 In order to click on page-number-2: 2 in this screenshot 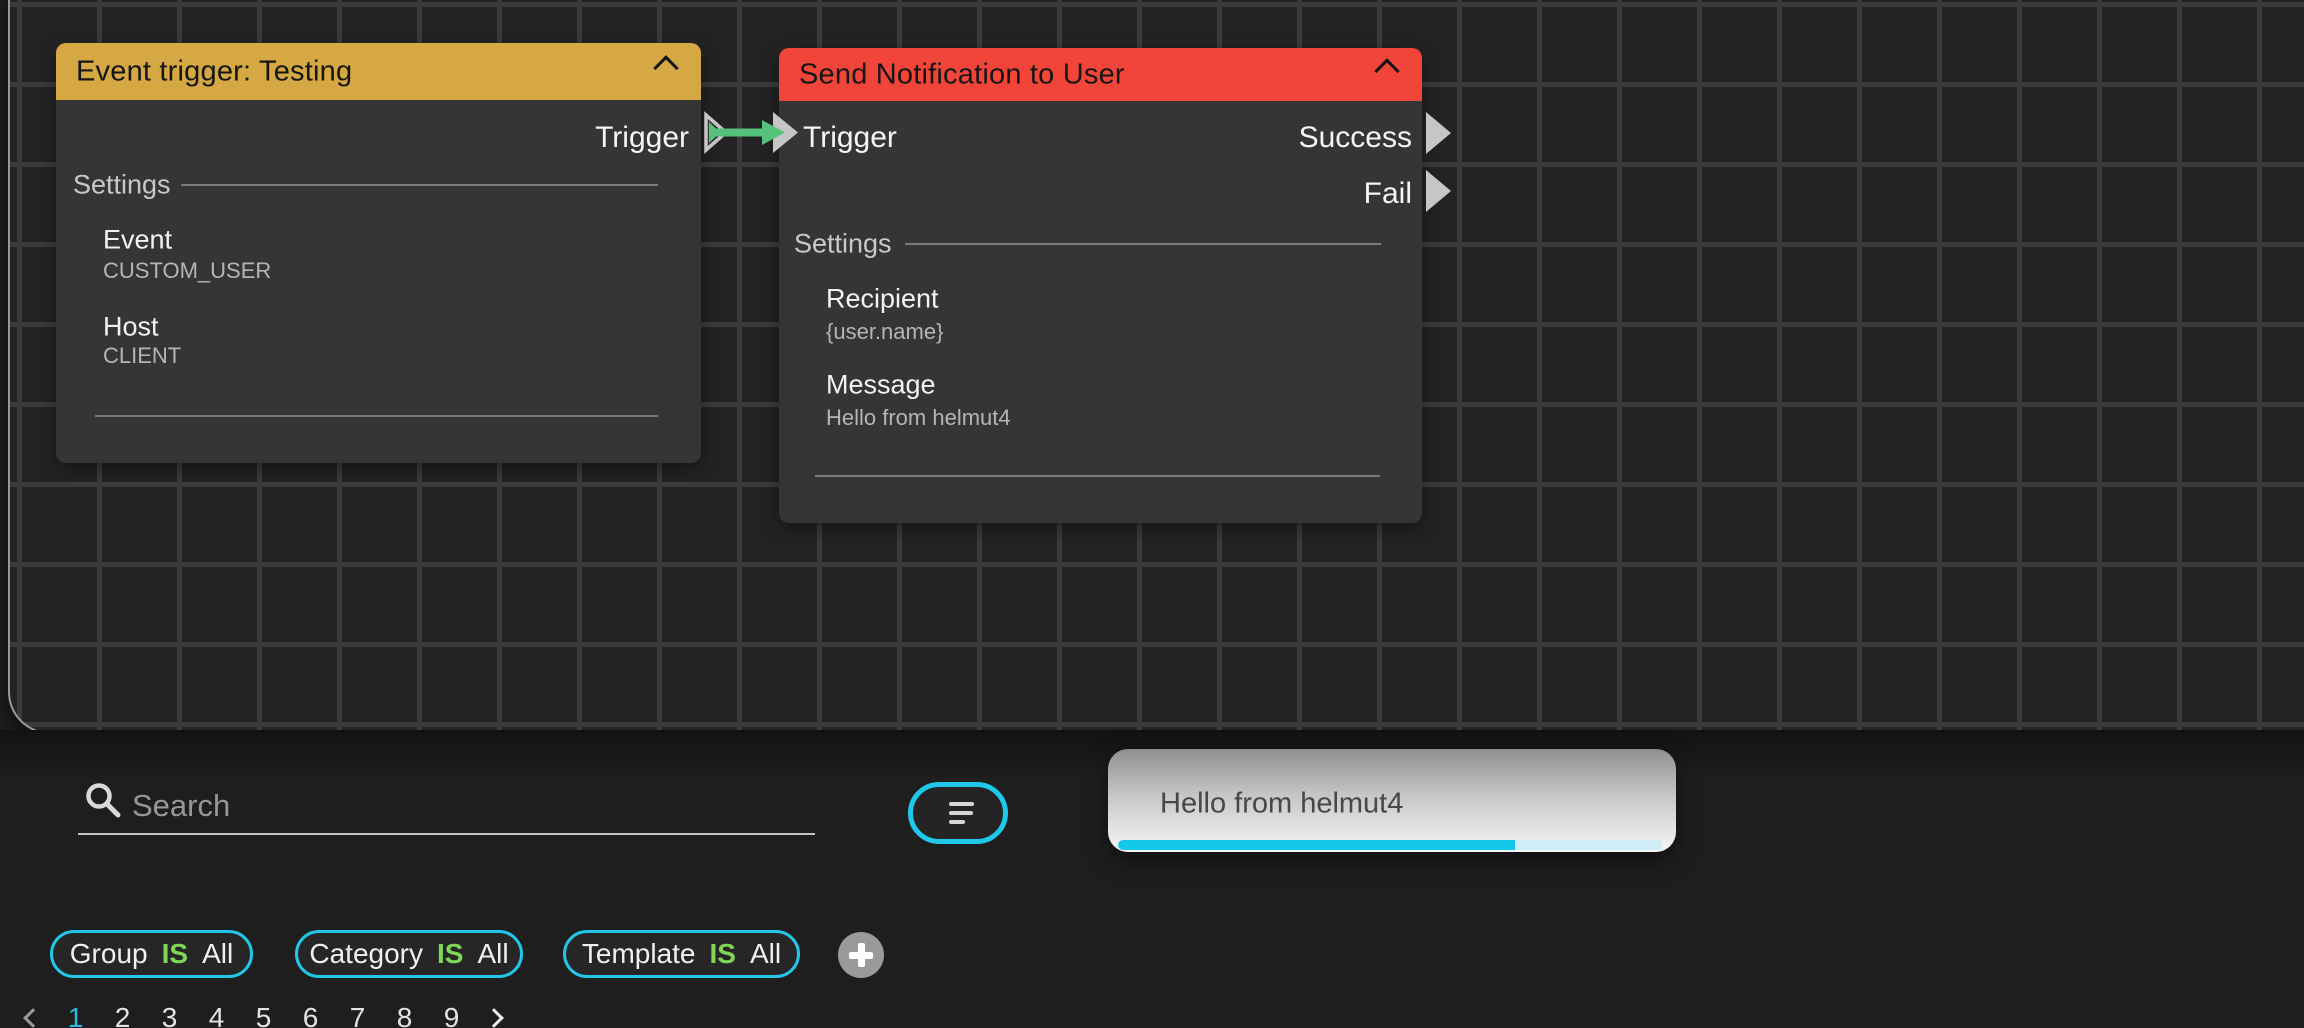, I will do `click(122, 1015)`.